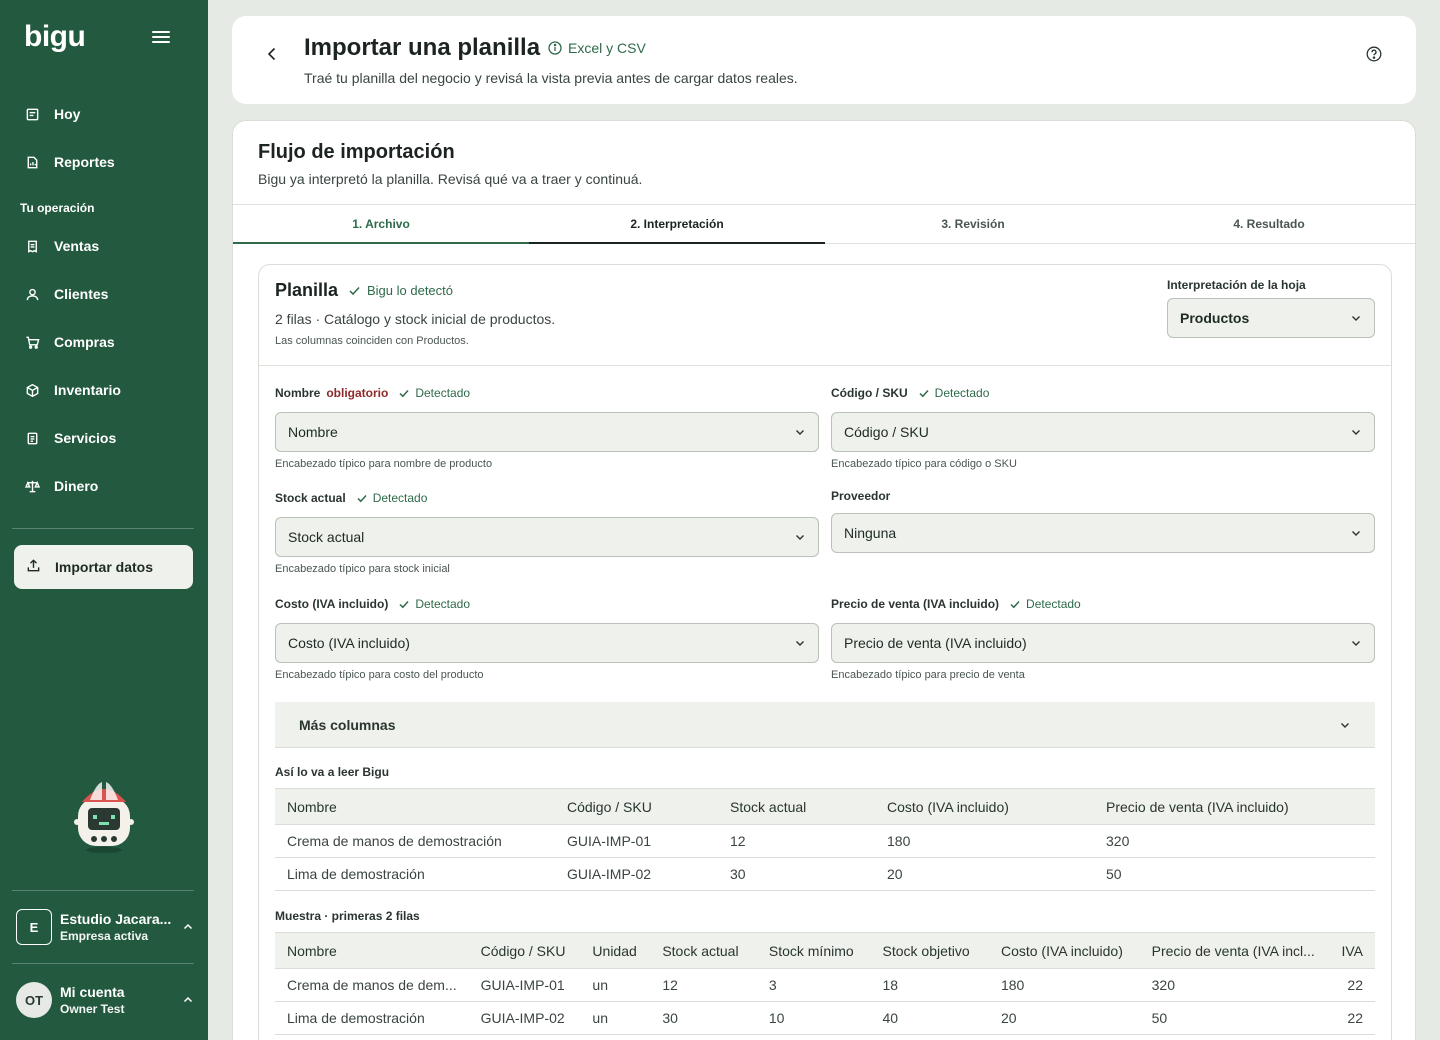 Image resolution: width=1440 pixels, height=1040 pixels. What do you see at coordinates (61, 486) in the screenshot?
I see `sidebar-item-dinero: Dinero` at bounding box center [61, 486].